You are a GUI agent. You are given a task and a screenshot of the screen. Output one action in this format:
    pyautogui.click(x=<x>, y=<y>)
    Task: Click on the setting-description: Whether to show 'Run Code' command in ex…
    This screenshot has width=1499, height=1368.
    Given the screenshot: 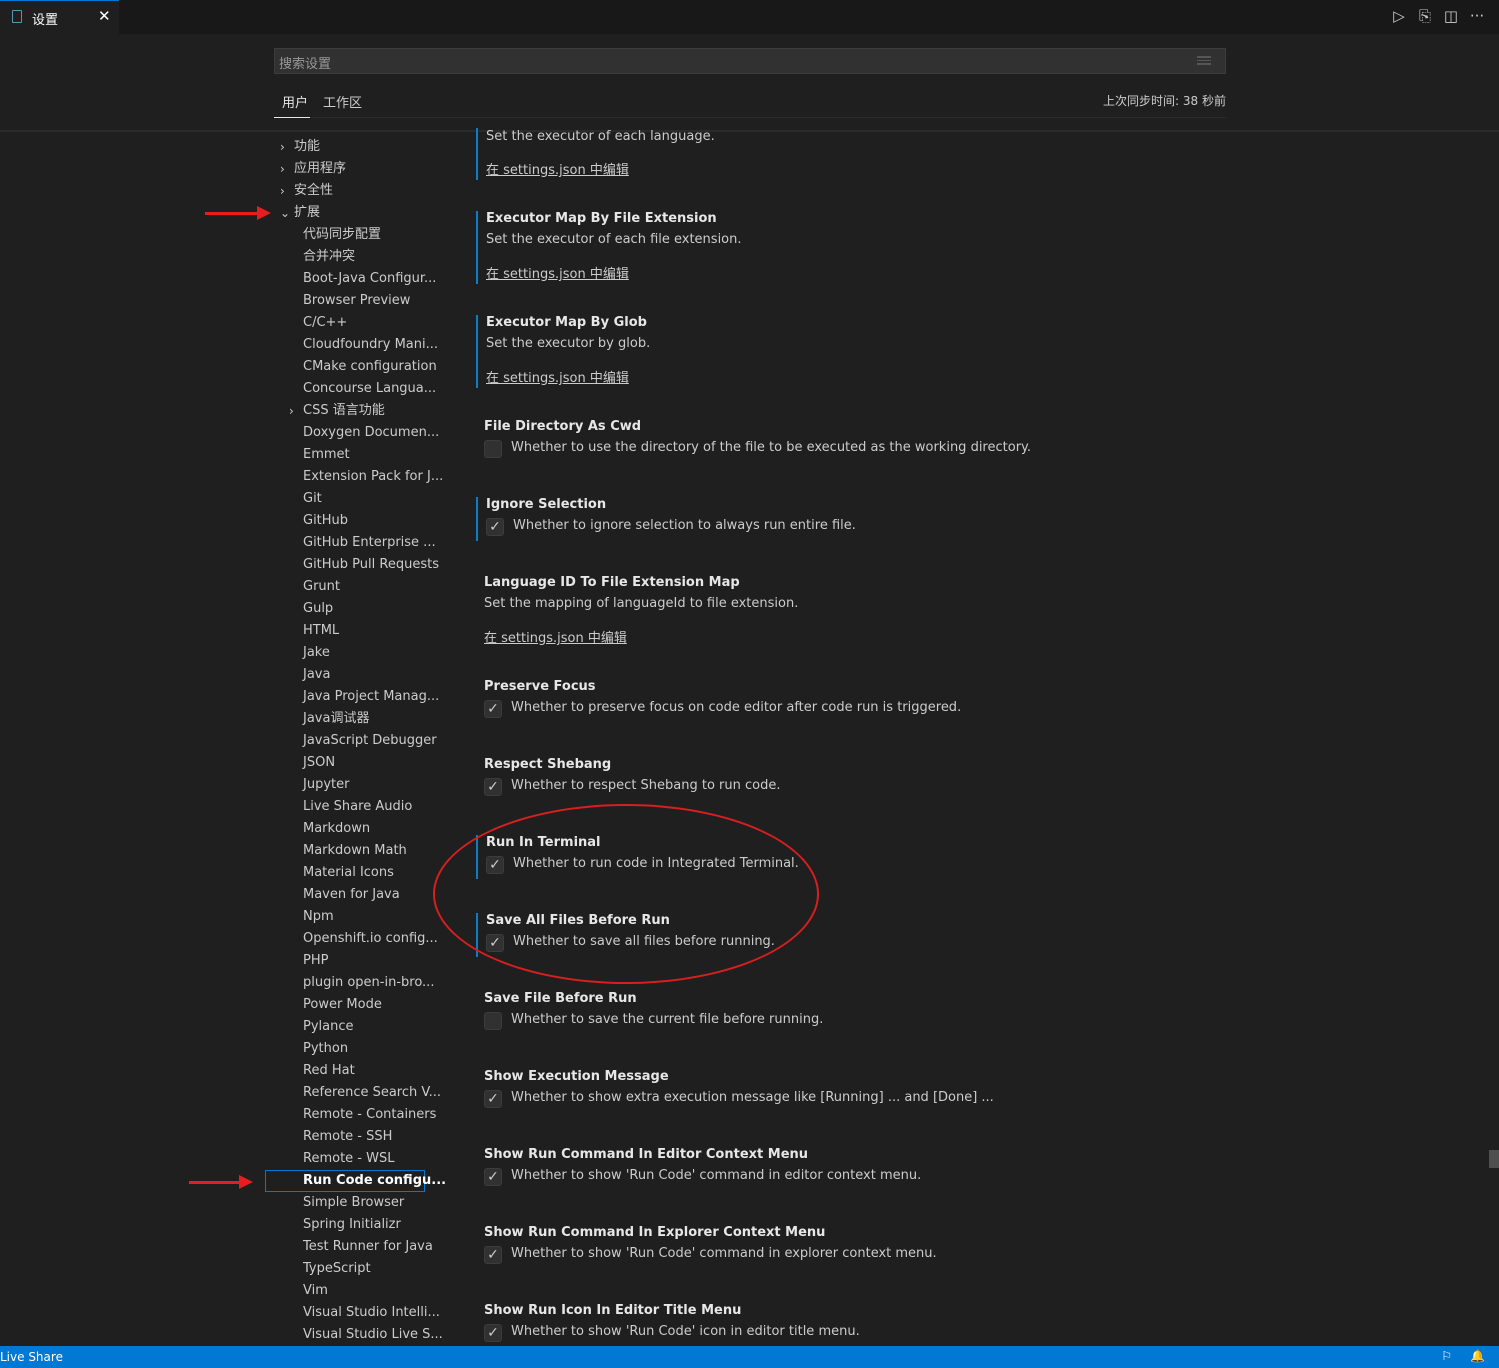 What is the action you would take?
    pyautogui.click(x=724, y=1253)
    